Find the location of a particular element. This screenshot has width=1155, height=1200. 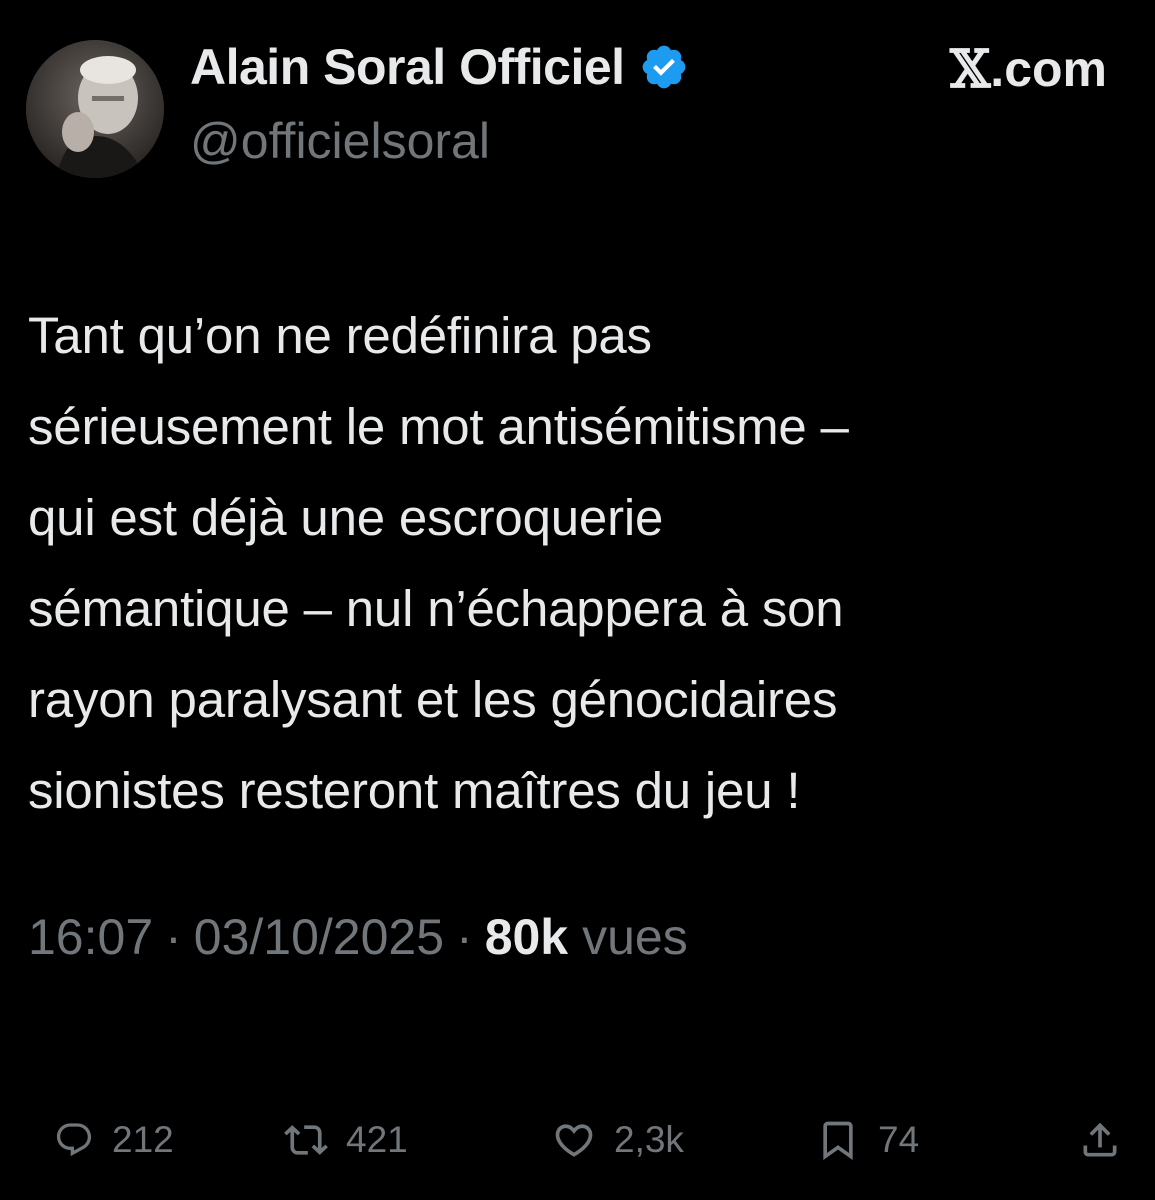

x-logo-icon: 𝕏 is located at coordinates (970, 69).